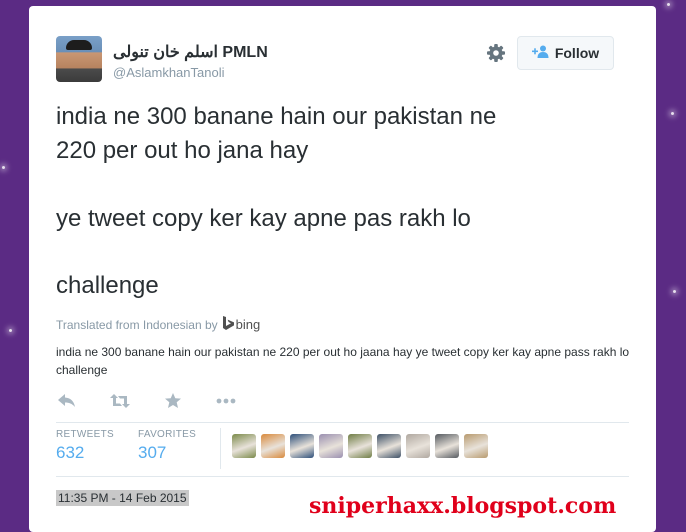 The height and width of the screenshot is (532, 686). I want to click on avatar, so click(79, 59).